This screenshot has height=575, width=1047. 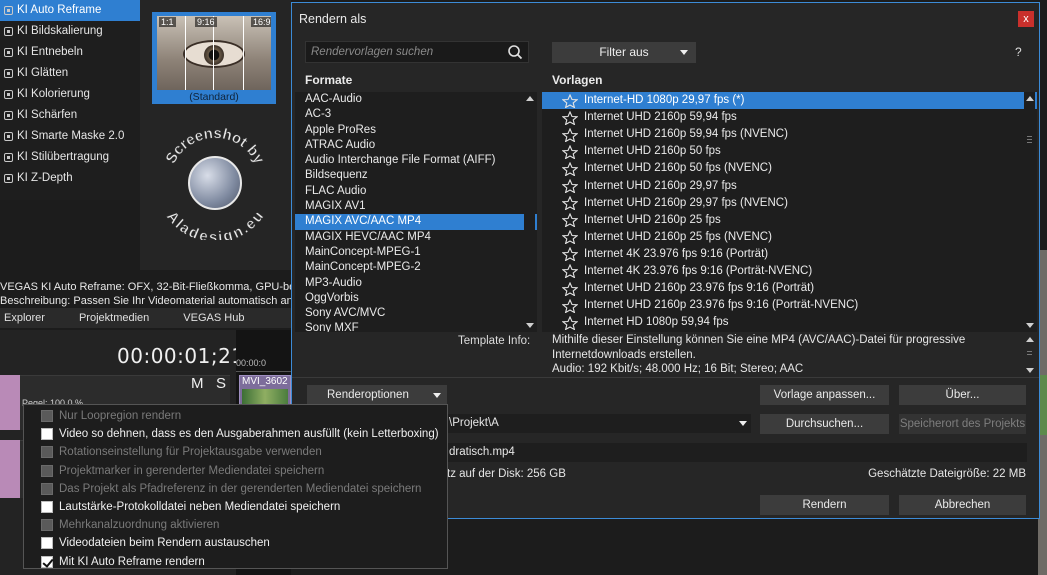 What do you see at coordinates (1026, 19) in the screenshot?
I see `close-button: x` at bounding box center [1026, 19].